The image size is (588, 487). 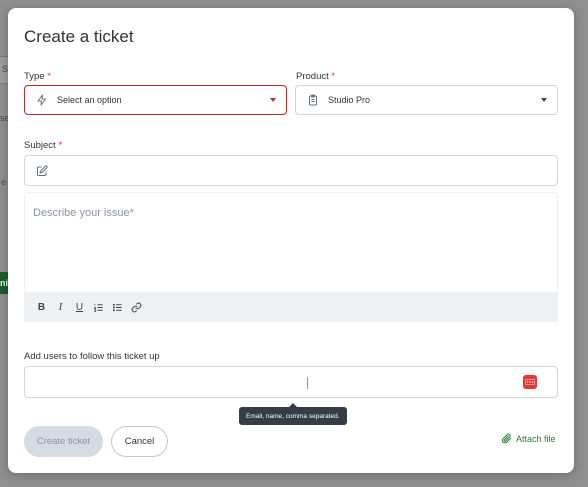 I want to click on subject-label-text: Subject, so click(x=40, y=145).